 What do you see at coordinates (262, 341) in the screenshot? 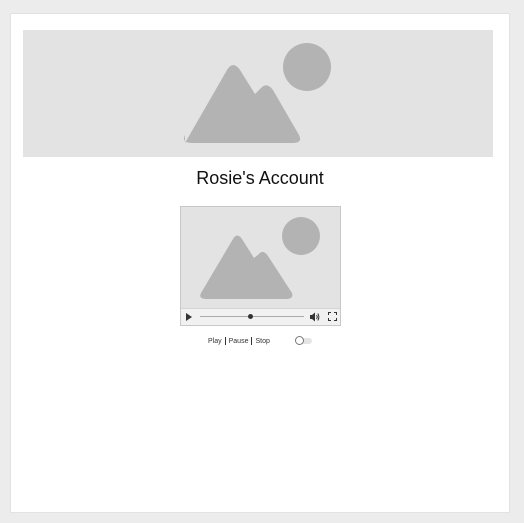
I see `stop-link: Stop` at bounding box center [262, 341].